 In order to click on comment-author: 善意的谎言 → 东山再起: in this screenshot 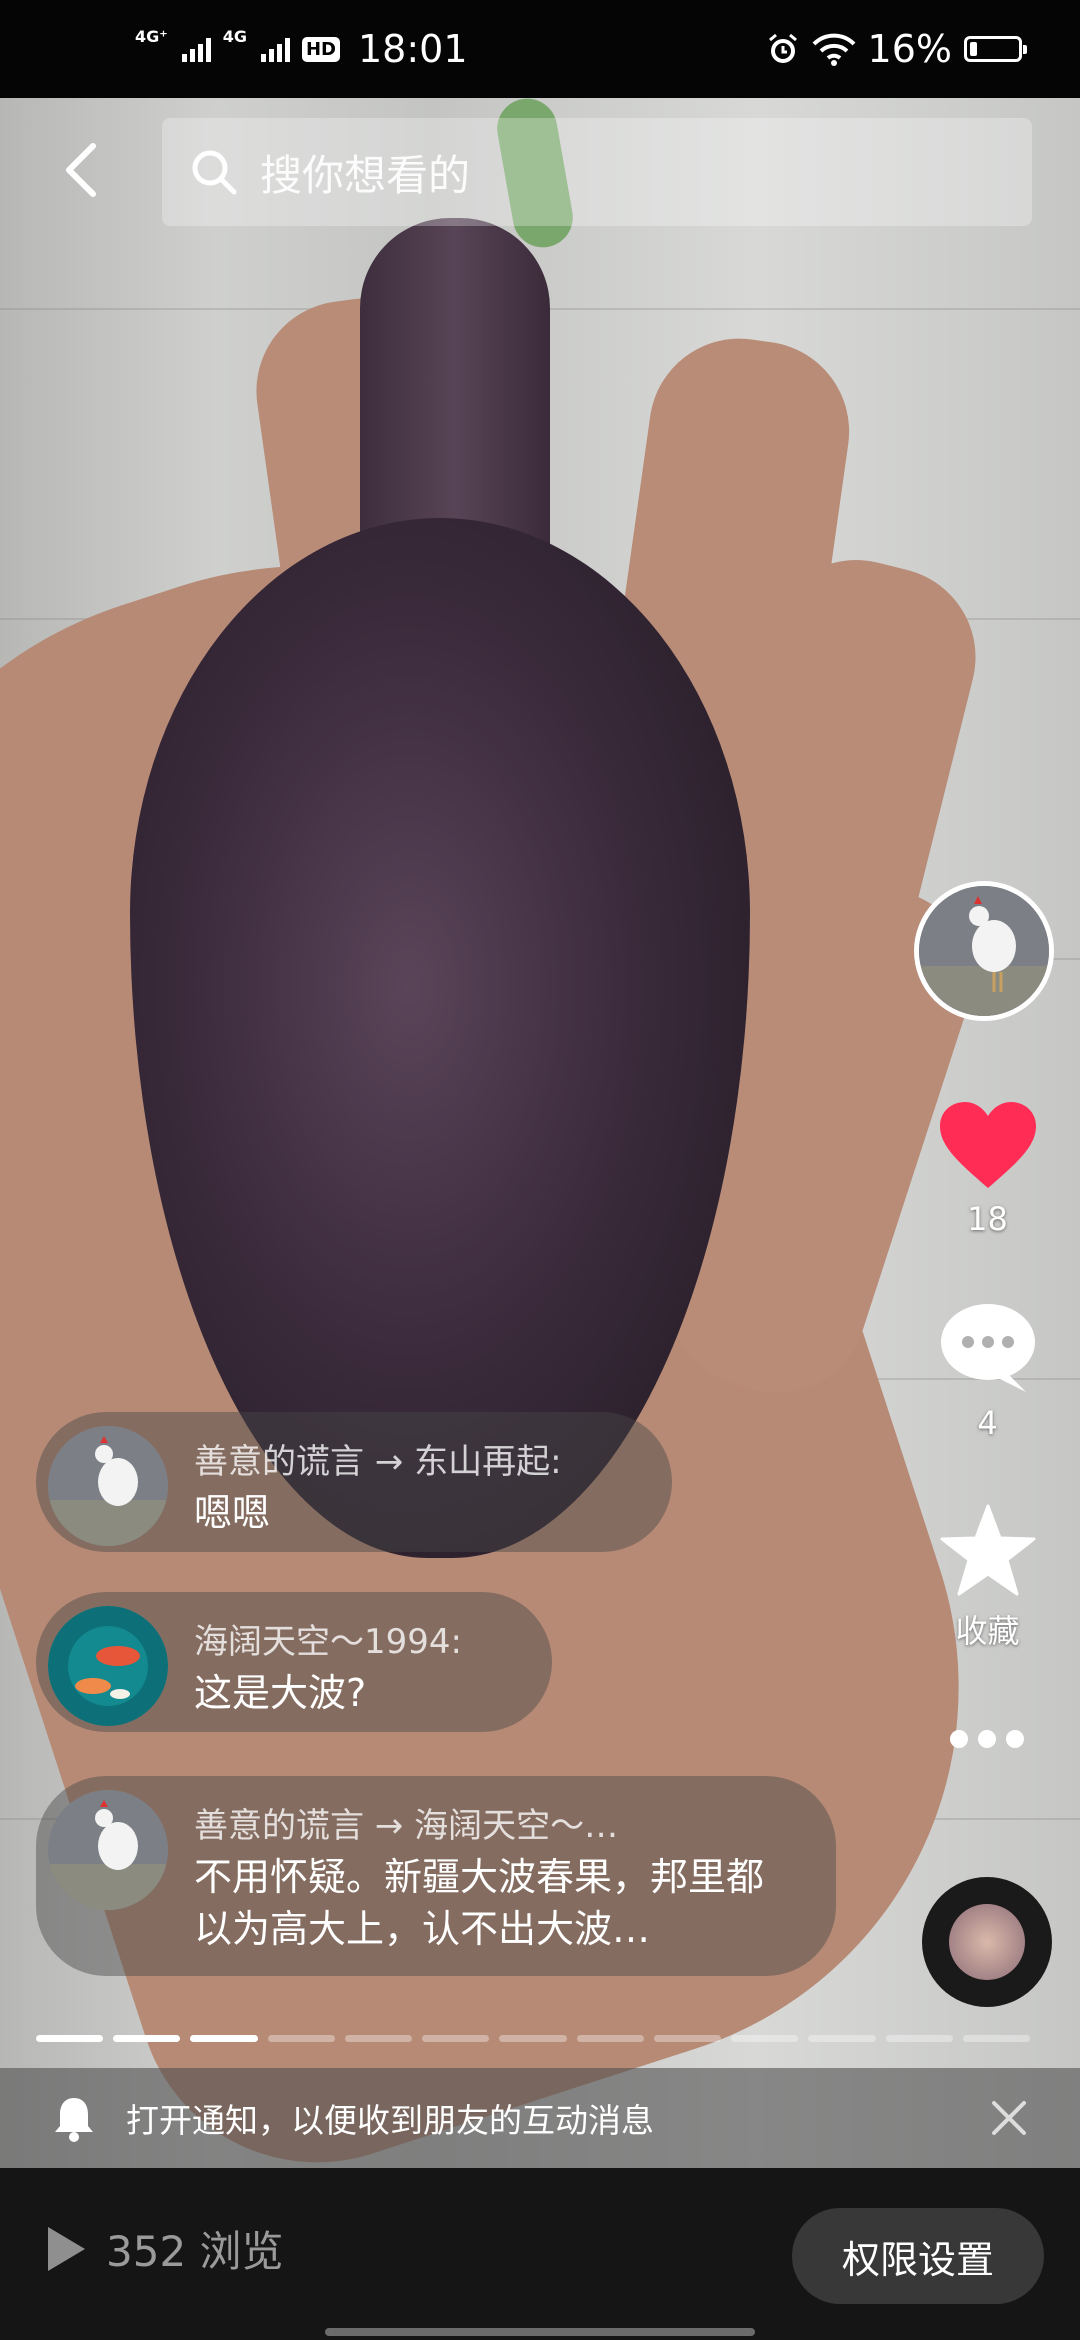, I will do `click(378, 1462)`.